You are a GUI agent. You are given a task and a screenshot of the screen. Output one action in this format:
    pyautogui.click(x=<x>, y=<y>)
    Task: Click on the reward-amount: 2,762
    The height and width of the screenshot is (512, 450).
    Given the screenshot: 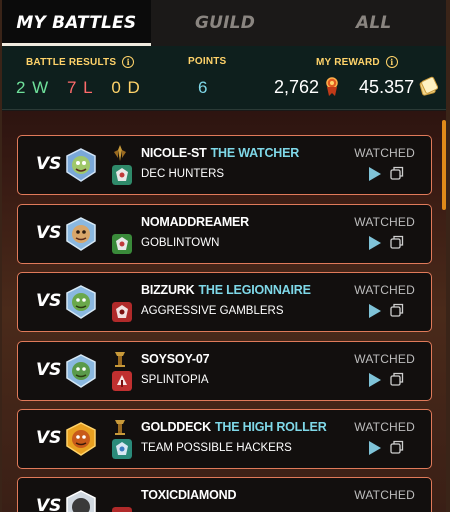 What is the action you would take?
    pyautogui.click(x=297, y=86)
    